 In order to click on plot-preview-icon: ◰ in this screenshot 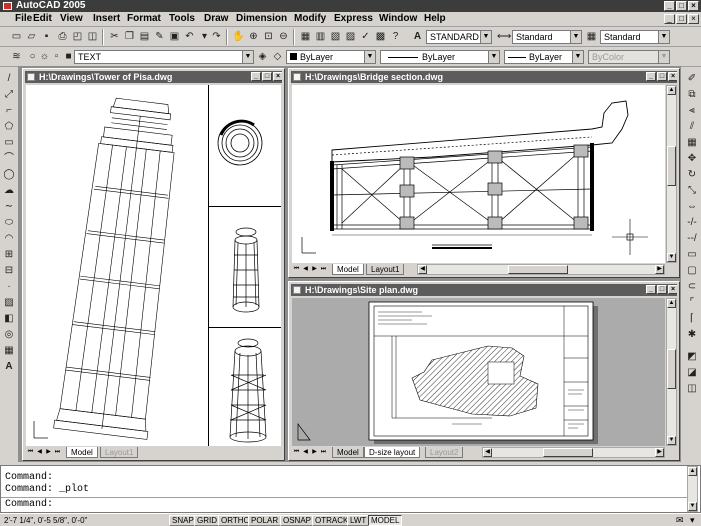, I will do `click(77, 36)`.